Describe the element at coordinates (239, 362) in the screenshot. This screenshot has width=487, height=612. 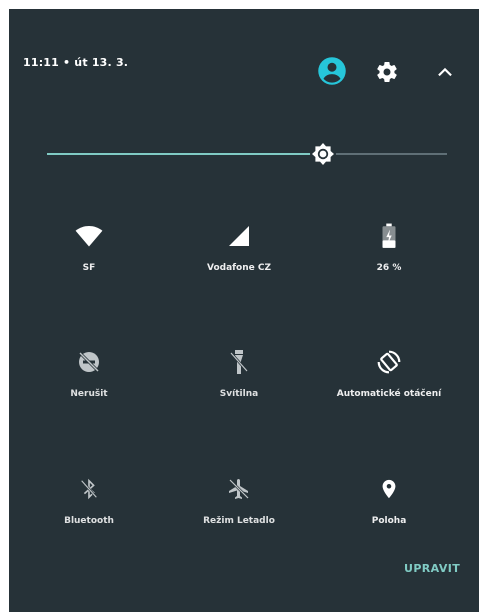
I see `flashlight-off-icon` at that location.